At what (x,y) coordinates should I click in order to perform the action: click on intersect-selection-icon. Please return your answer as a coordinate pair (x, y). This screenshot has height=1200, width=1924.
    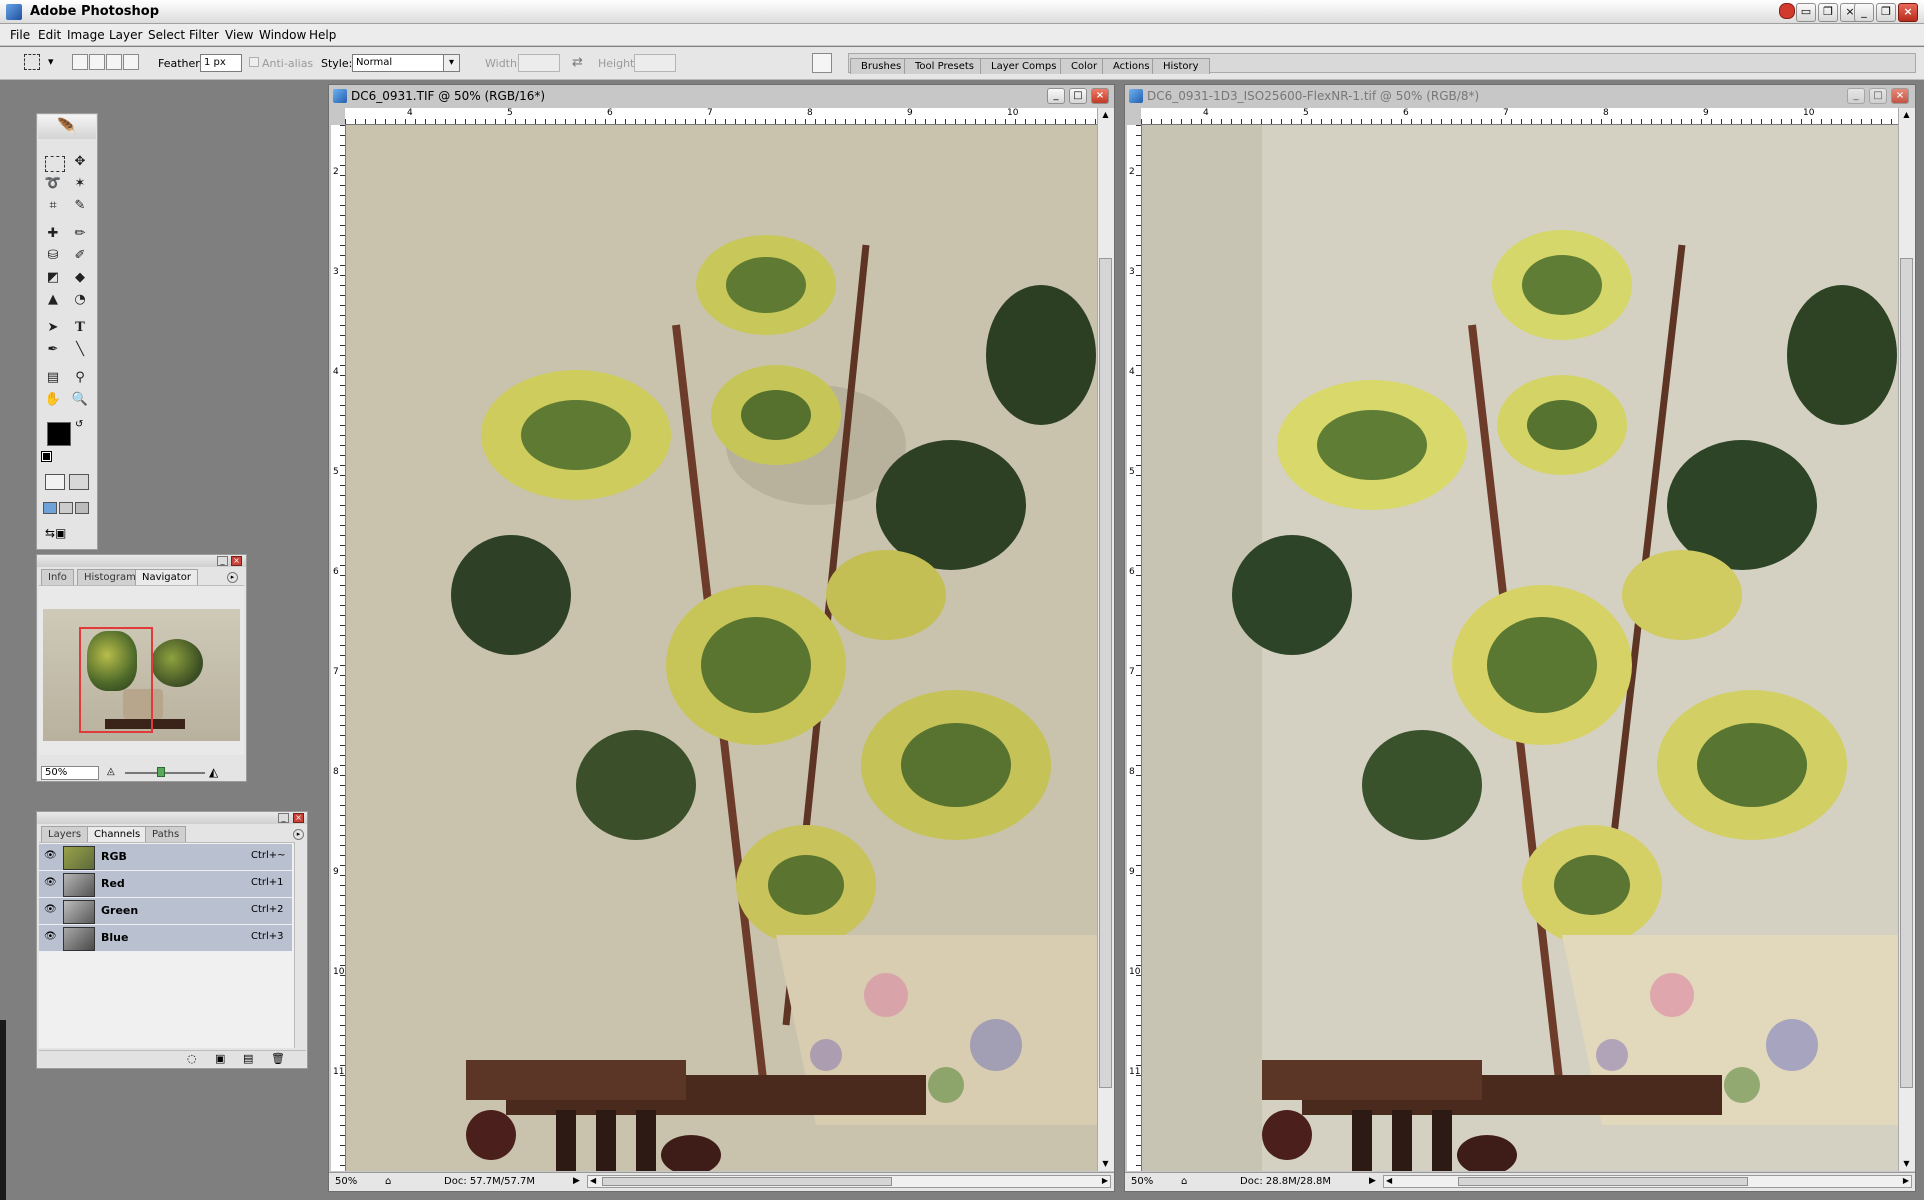
    Looking at the image, I should click on (131, 62).